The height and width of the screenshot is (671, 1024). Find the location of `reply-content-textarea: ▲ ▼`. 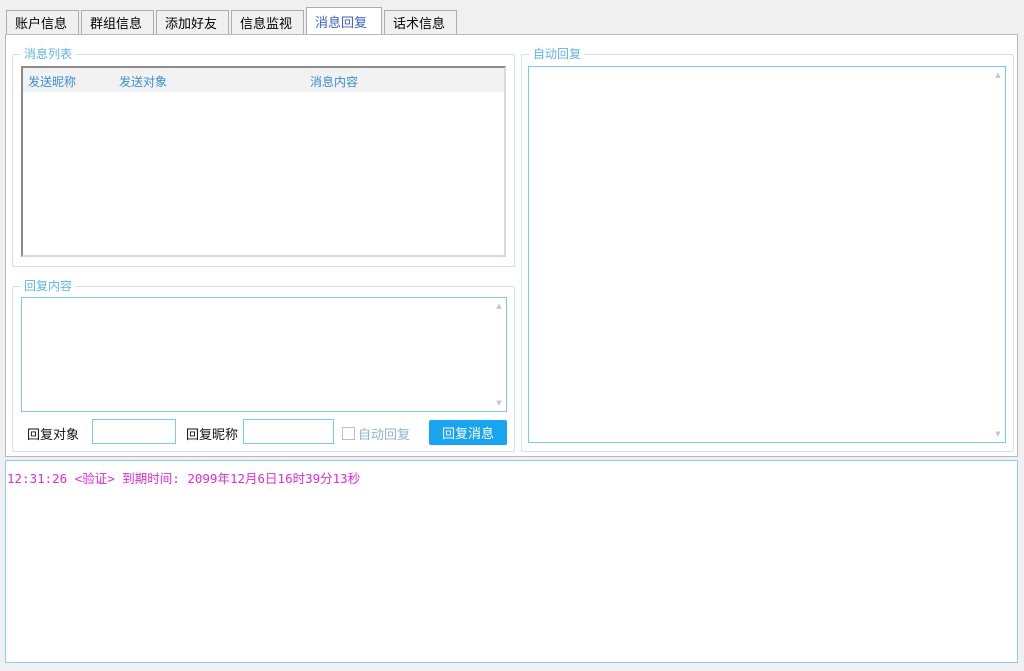

reply-content-textarea: ▲ ▼ is located at coordinates (264, 354).